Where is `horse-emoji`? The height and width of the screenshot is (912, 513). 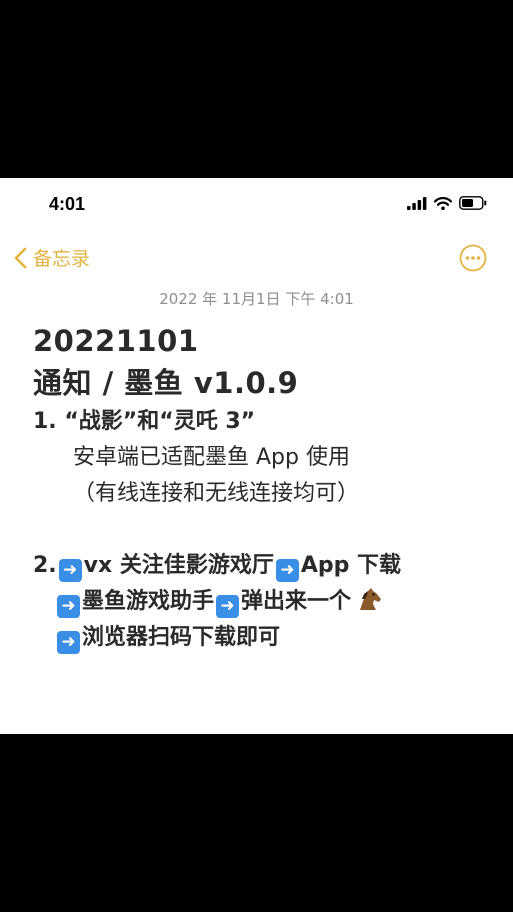
horse-emoji is located at coordinates (371, 599).